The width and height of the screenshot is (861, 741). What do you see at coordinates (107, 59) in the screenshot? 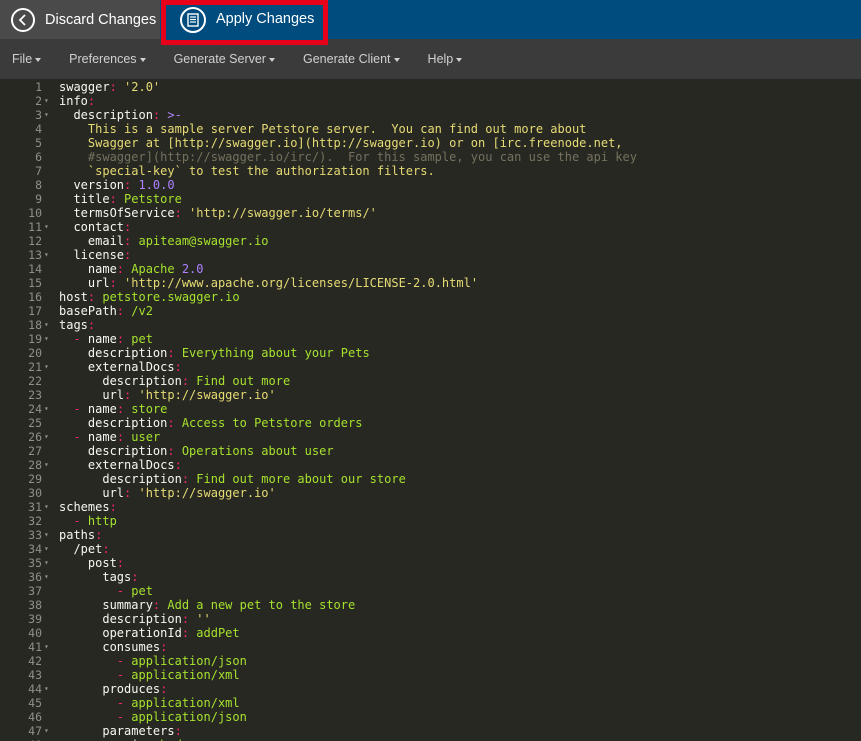
I see `menu-preferences: Preferences` at bounding box center [107, 59].